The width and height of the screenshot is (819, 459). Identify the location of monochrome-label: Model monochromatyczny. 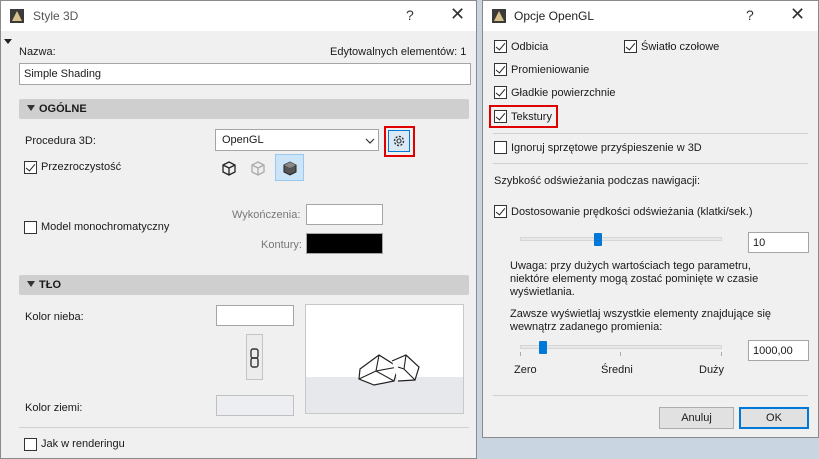
(105, 227).